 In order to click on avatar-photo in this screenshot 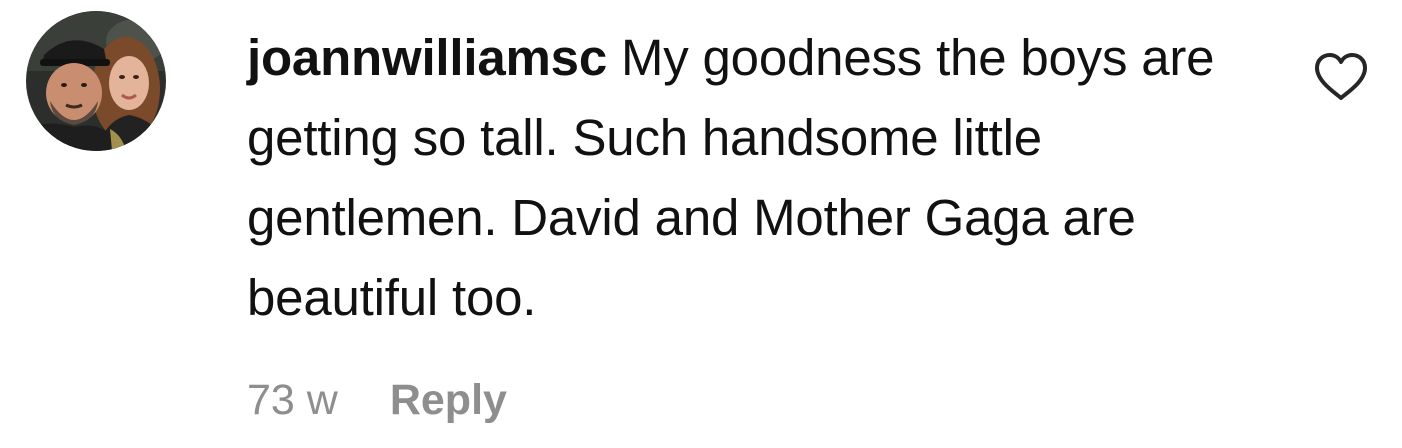, I will do `click(96, 81)`.